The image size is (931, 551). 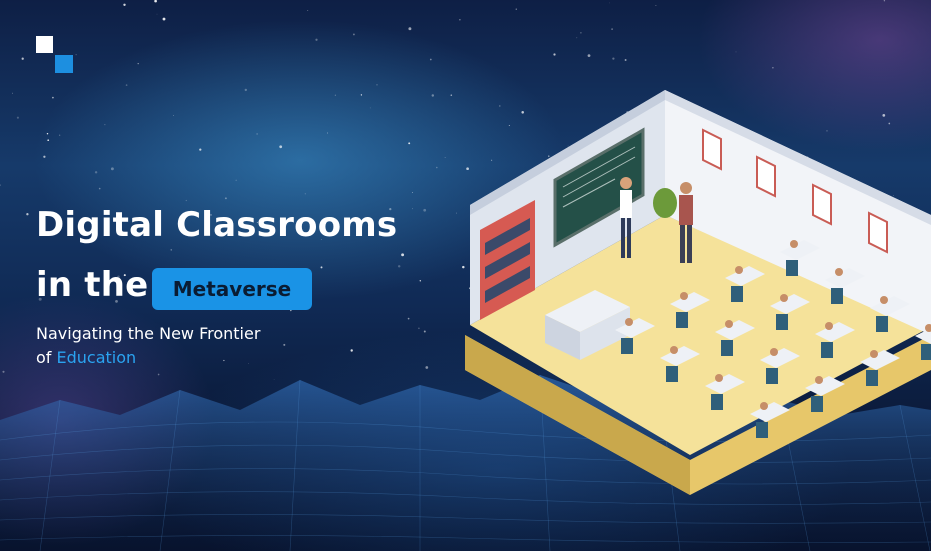 I want to click on headline-line-1: Digital Classrooms, so click(x=217, y=225).